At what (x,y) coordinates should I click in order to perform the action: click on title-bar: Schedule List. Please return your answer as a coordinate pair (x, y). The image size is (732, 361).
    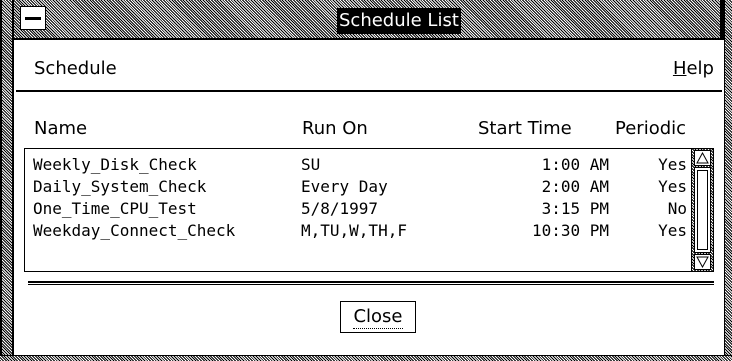
    Looking at the image, I should click on (369, 20).